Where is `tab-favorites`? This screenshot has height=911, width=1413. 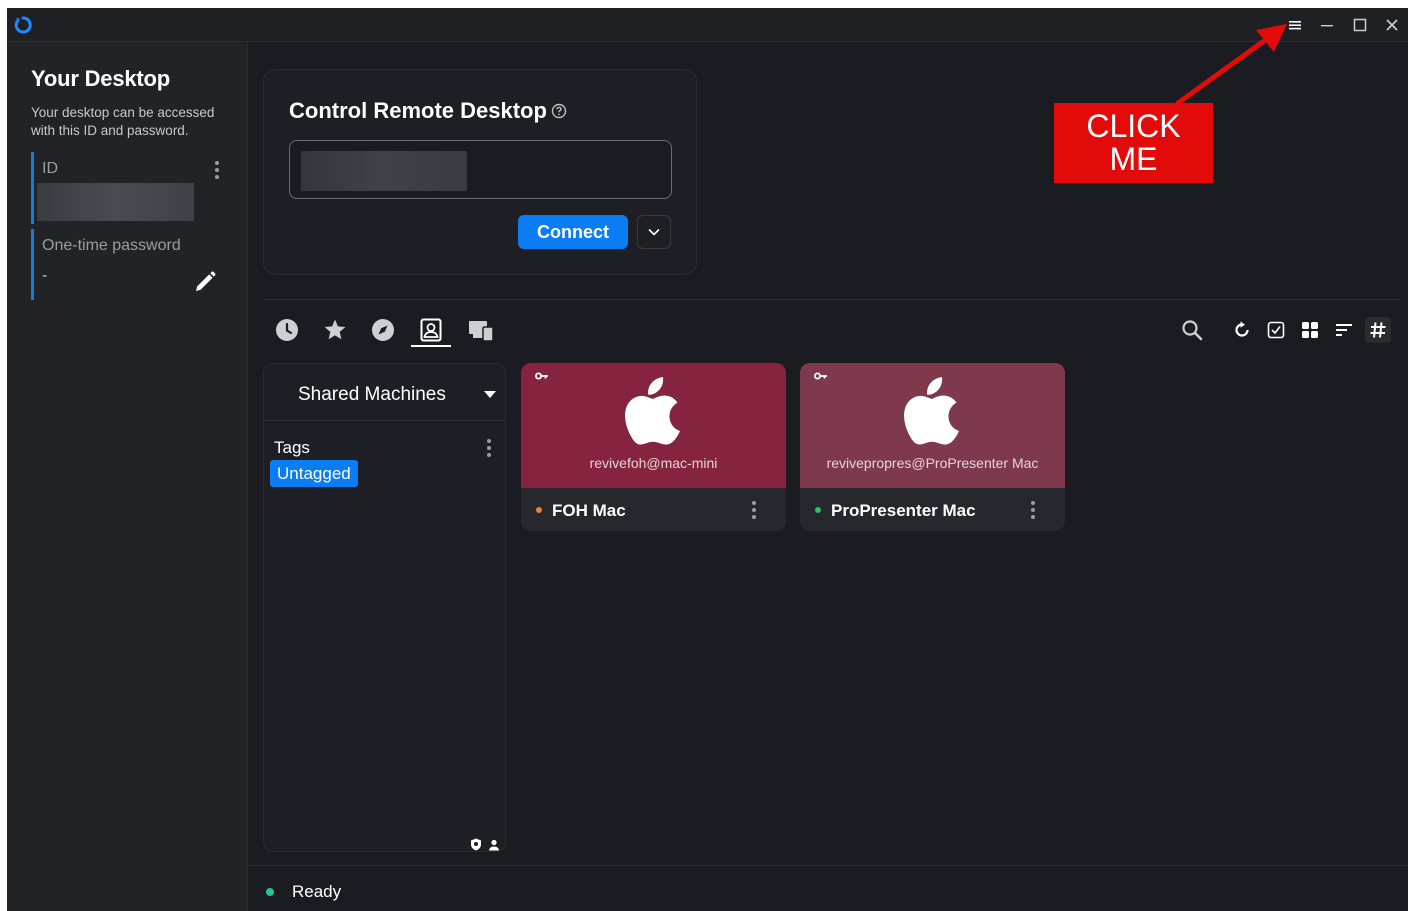
tab-favorites is located at coordinates (335, 330).